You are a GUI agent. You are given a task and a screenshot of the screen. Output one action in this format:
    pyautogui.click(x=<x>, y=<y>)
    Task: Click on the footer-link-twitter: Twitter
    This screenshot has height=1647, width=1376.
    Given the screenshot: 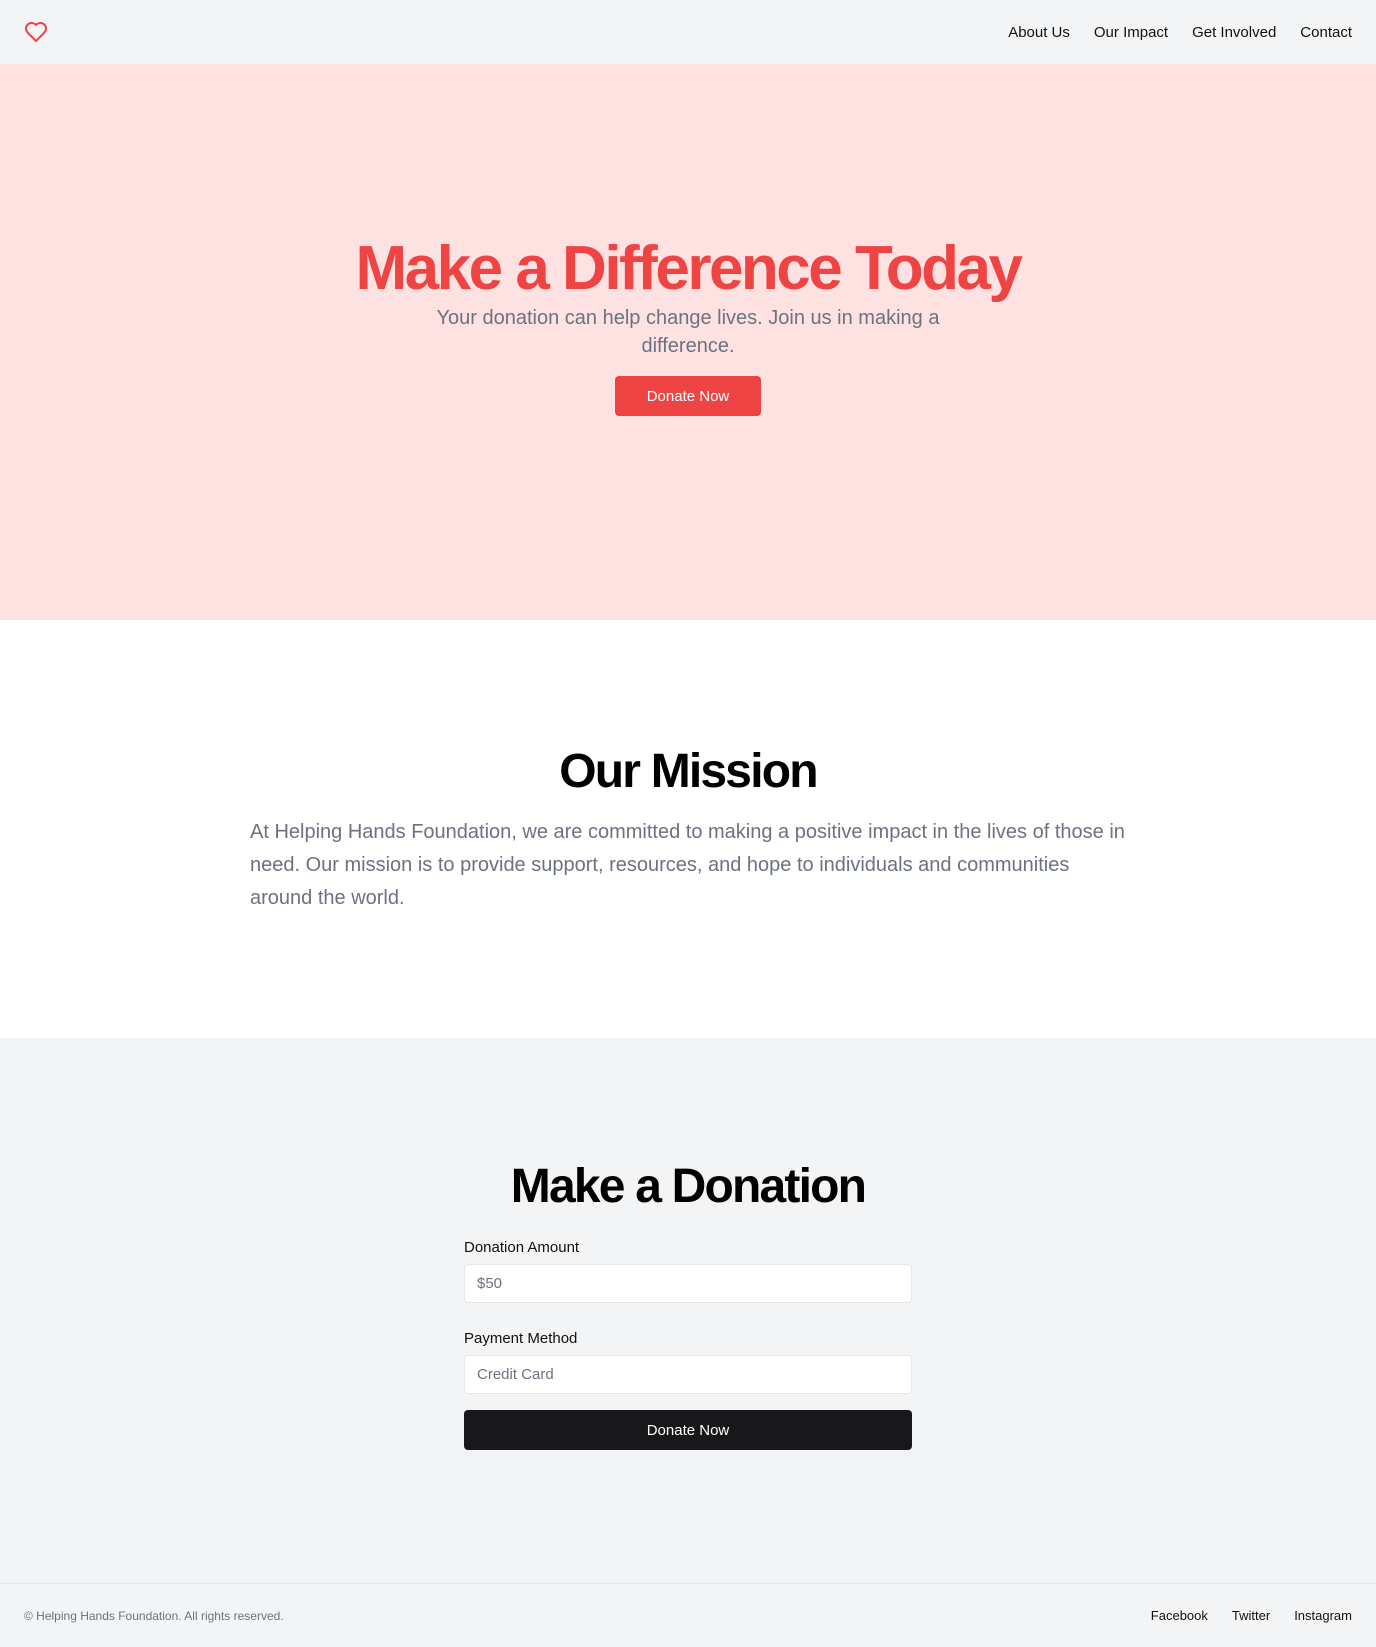 What is the action you would take?
    pyautogui.click(x=1251, y=1615)
    